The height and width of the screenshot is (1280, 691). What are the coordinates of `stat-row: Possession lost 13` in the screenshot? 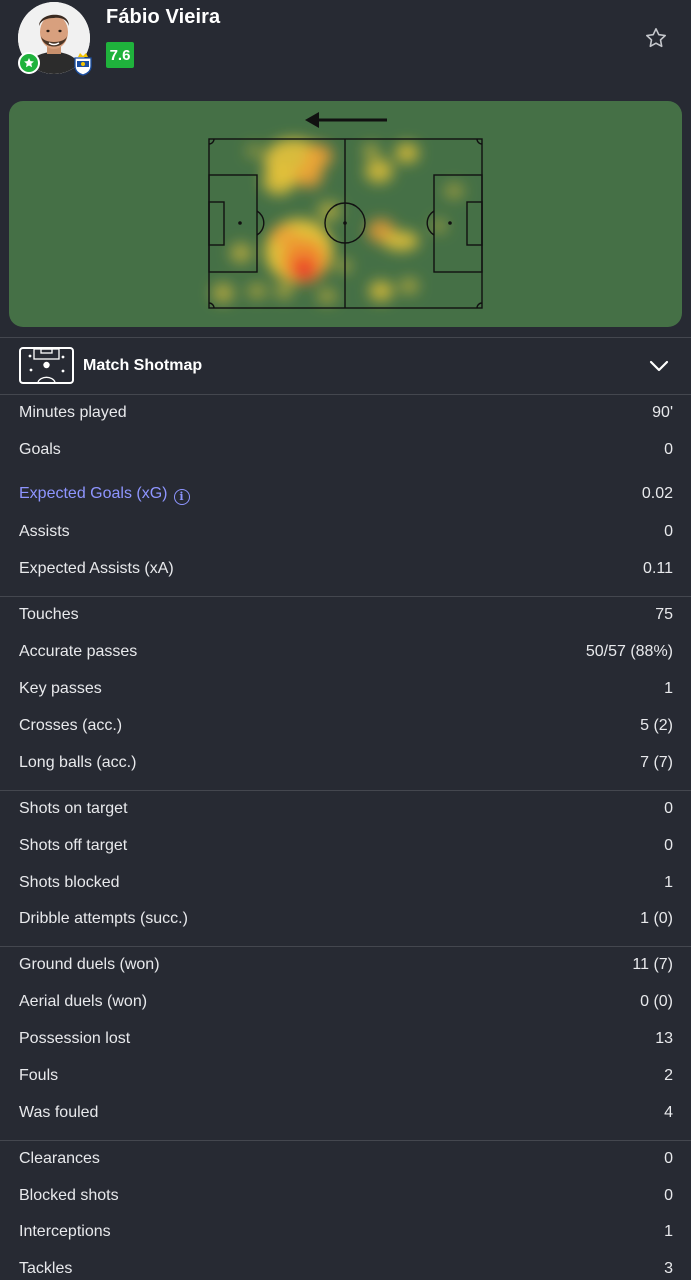 It's located at (345, 1039).